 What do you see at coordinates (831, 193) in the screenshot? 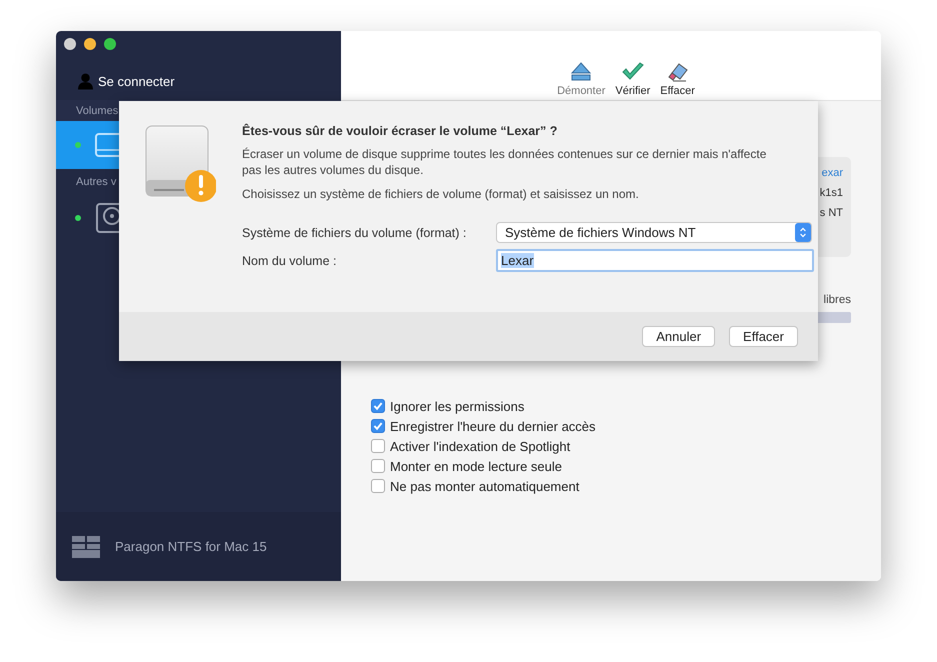
I see `info-text: k1s1` at bounding box center [831, 193].